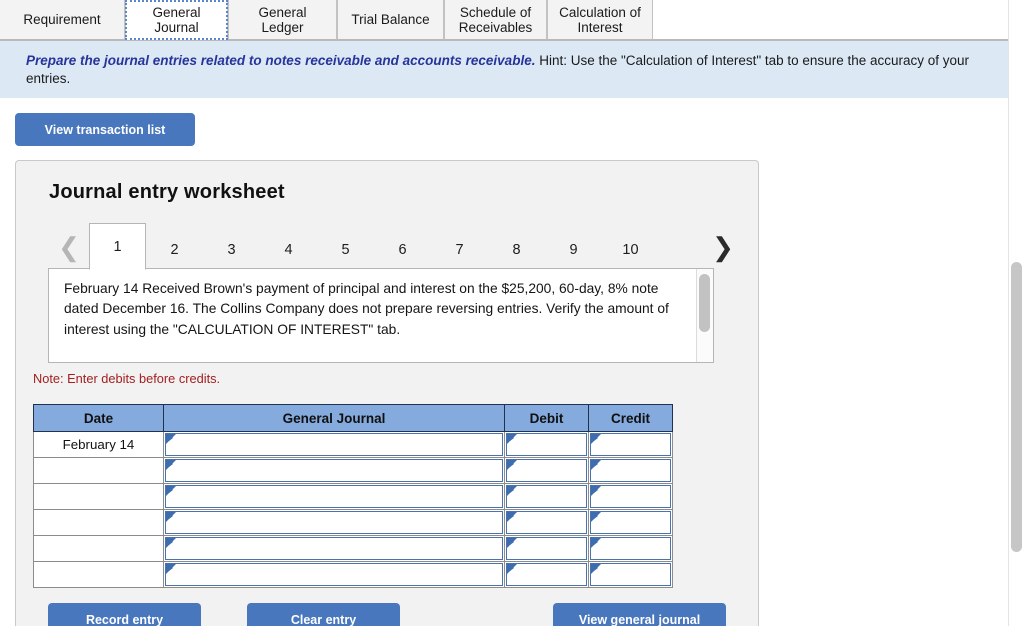  I want to click on pager-page-3: 3, so click(231, 250).